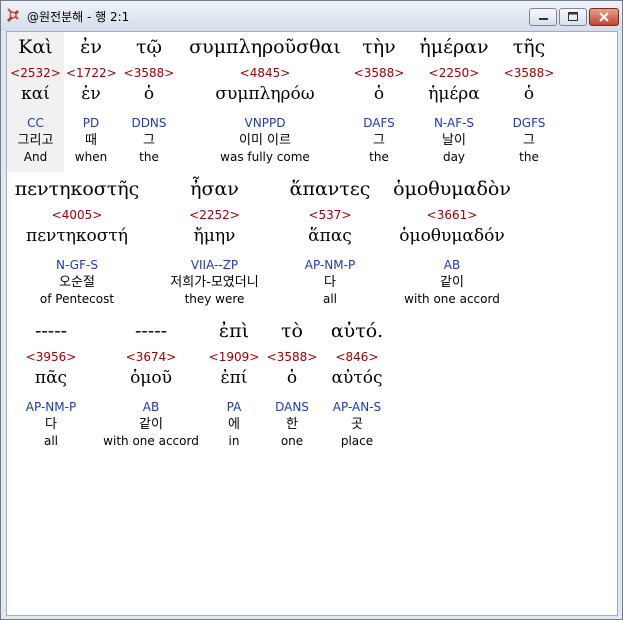 This screenshot has width=623, height=620. I want to click on lemma: ὁμοῦ, so click(151, 378).